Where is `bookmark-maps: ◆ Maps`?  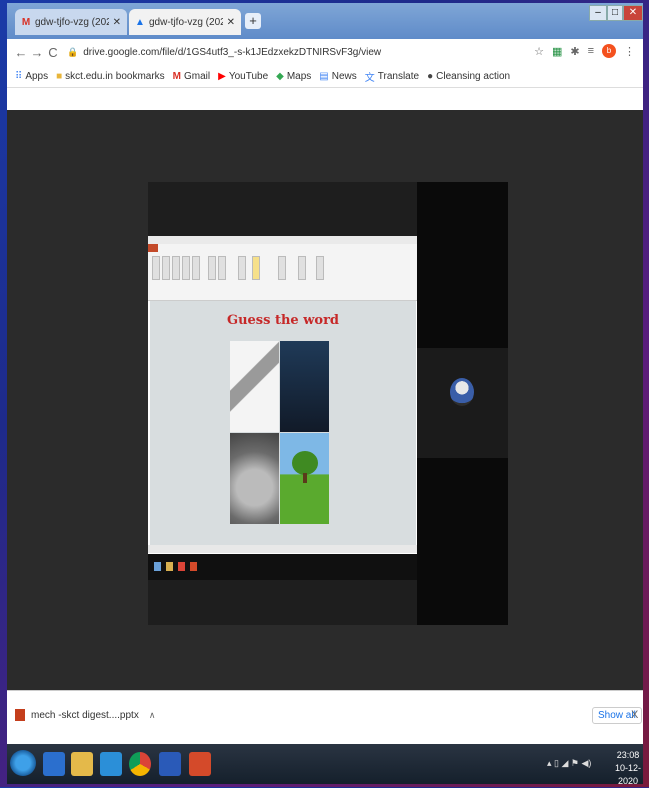 bookmark-maps: ◆ Maps is located at coordinates (293, 76).